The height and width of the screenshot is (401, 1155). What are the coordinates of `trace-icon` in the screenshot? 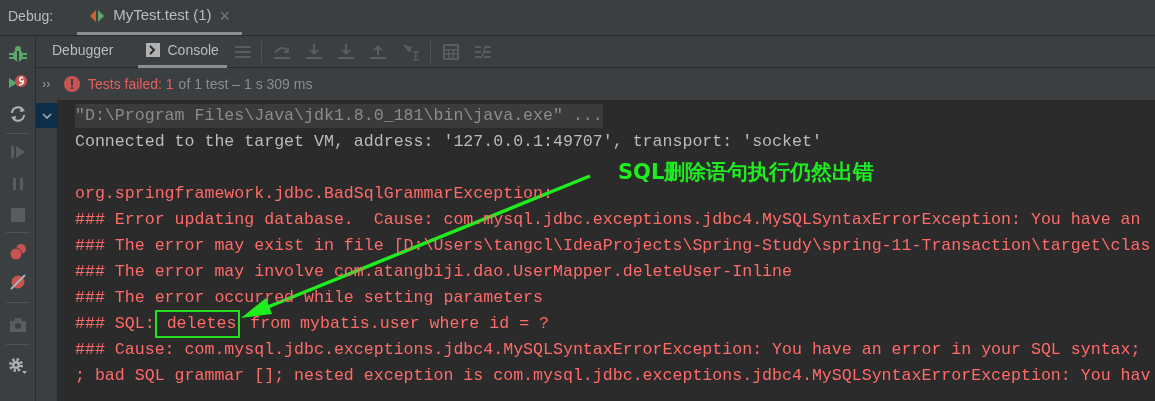 It's located at (482, 51).